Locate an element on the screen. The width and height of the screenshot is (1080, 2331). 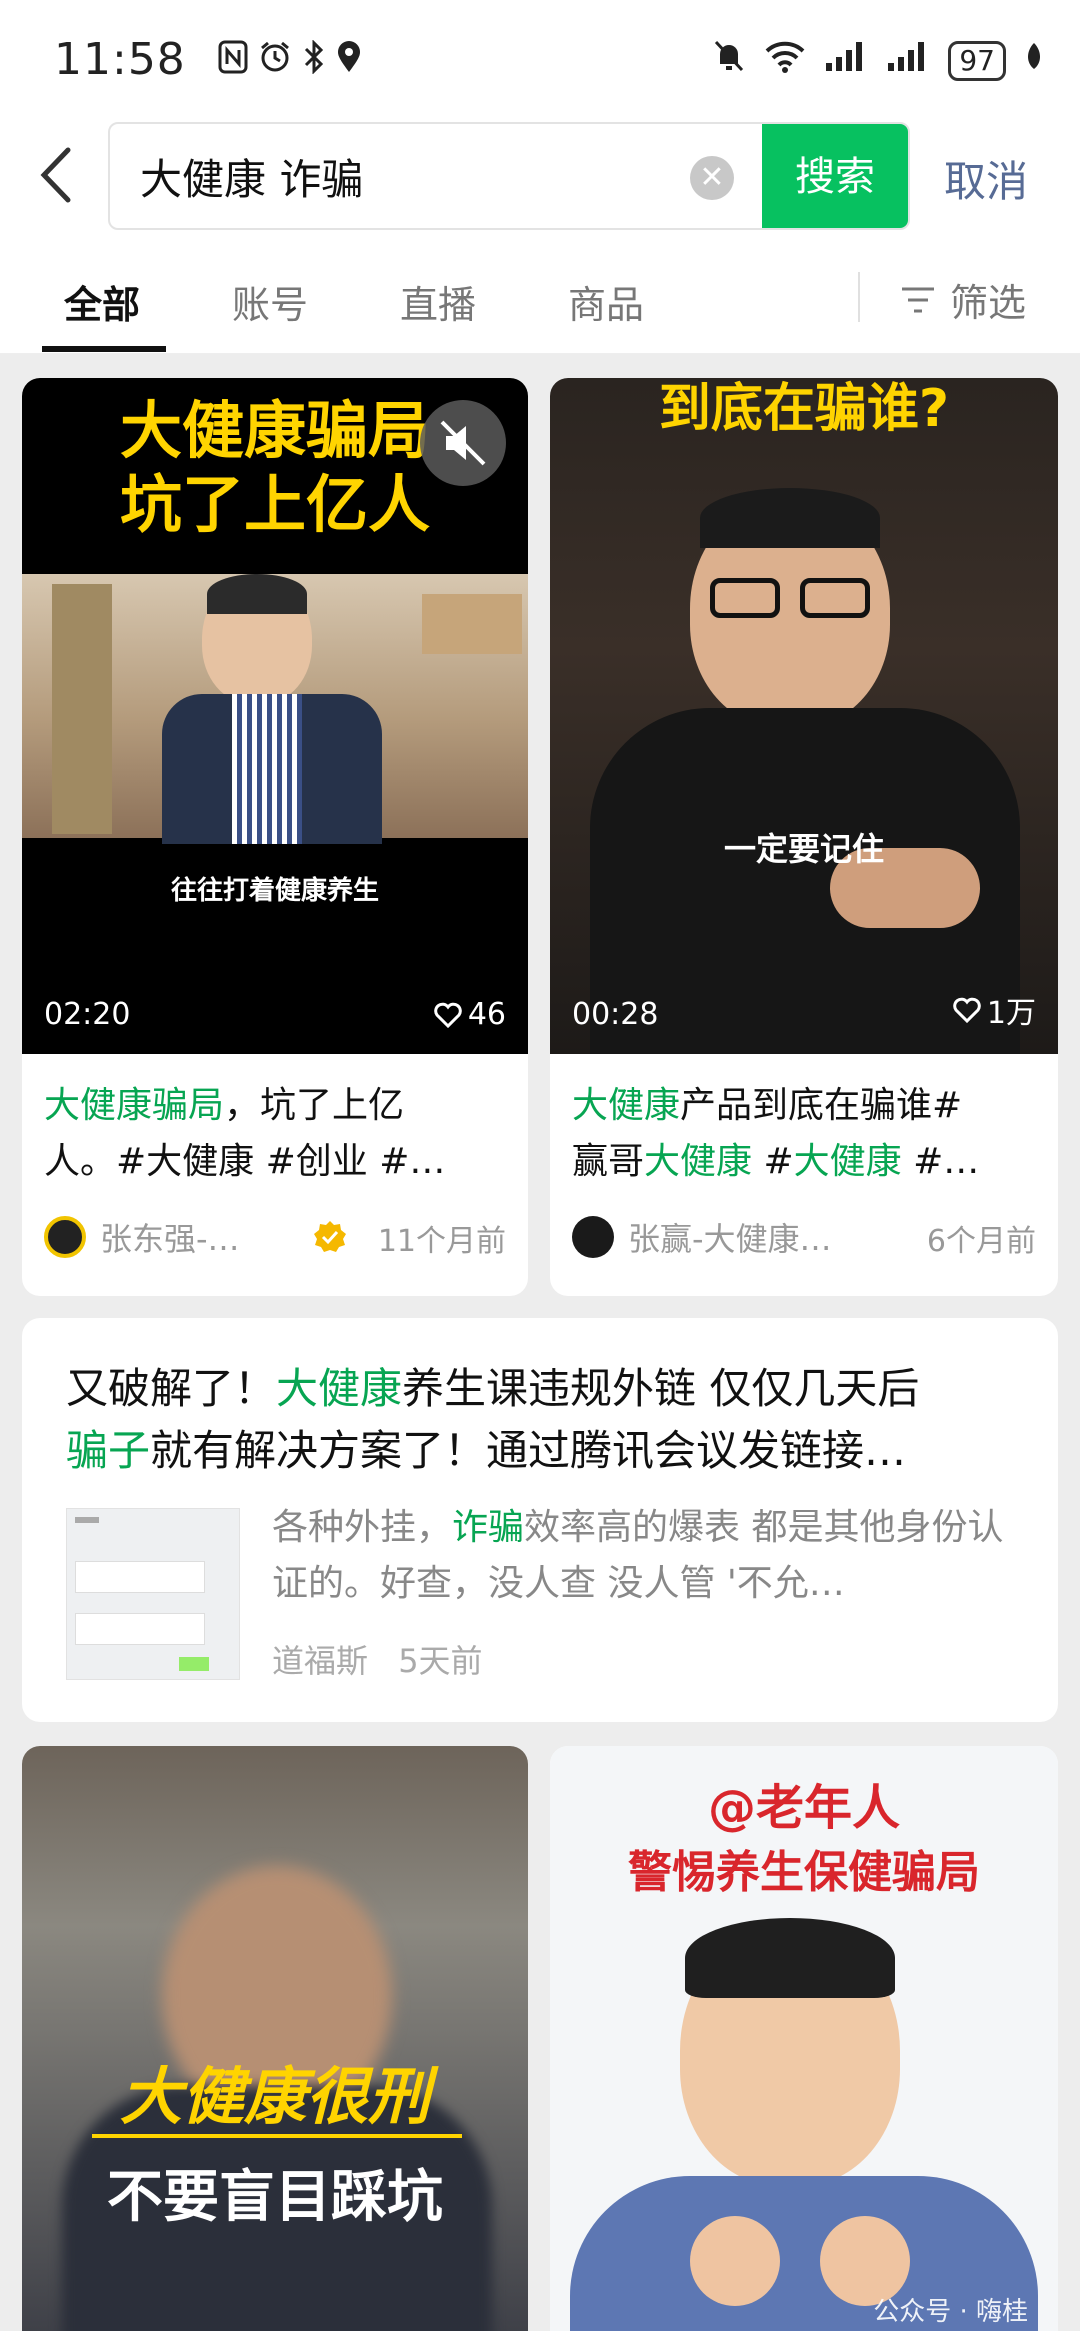
back-button is located at coordinates (58, 175).